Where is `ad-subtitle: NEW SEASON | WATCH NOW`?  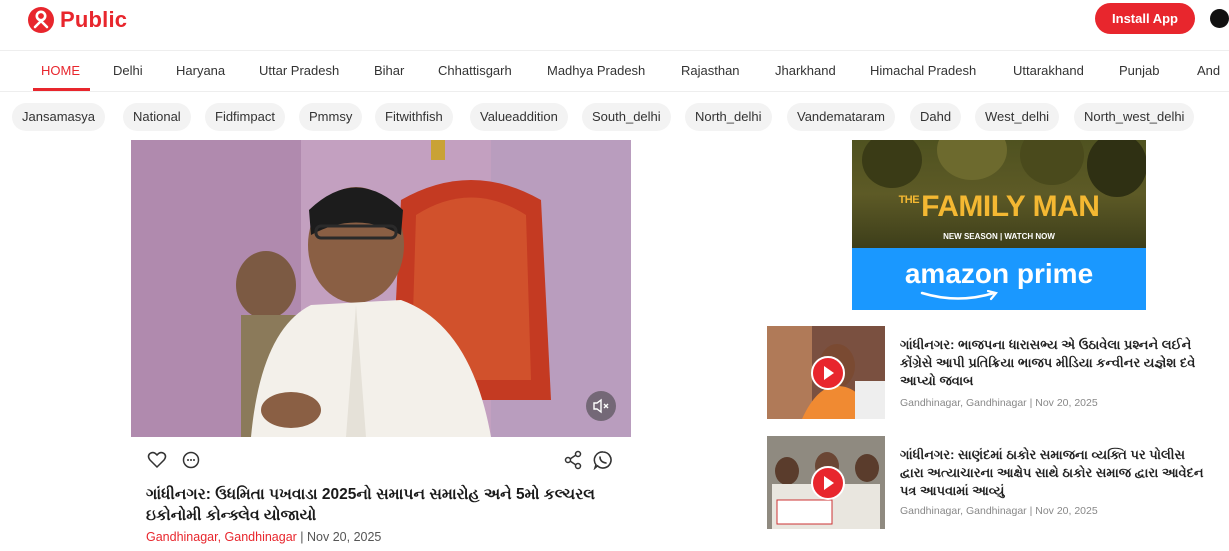
ad-subtitle: NEW SEASON | WATCH NOW is located at coordinates (999, 236).